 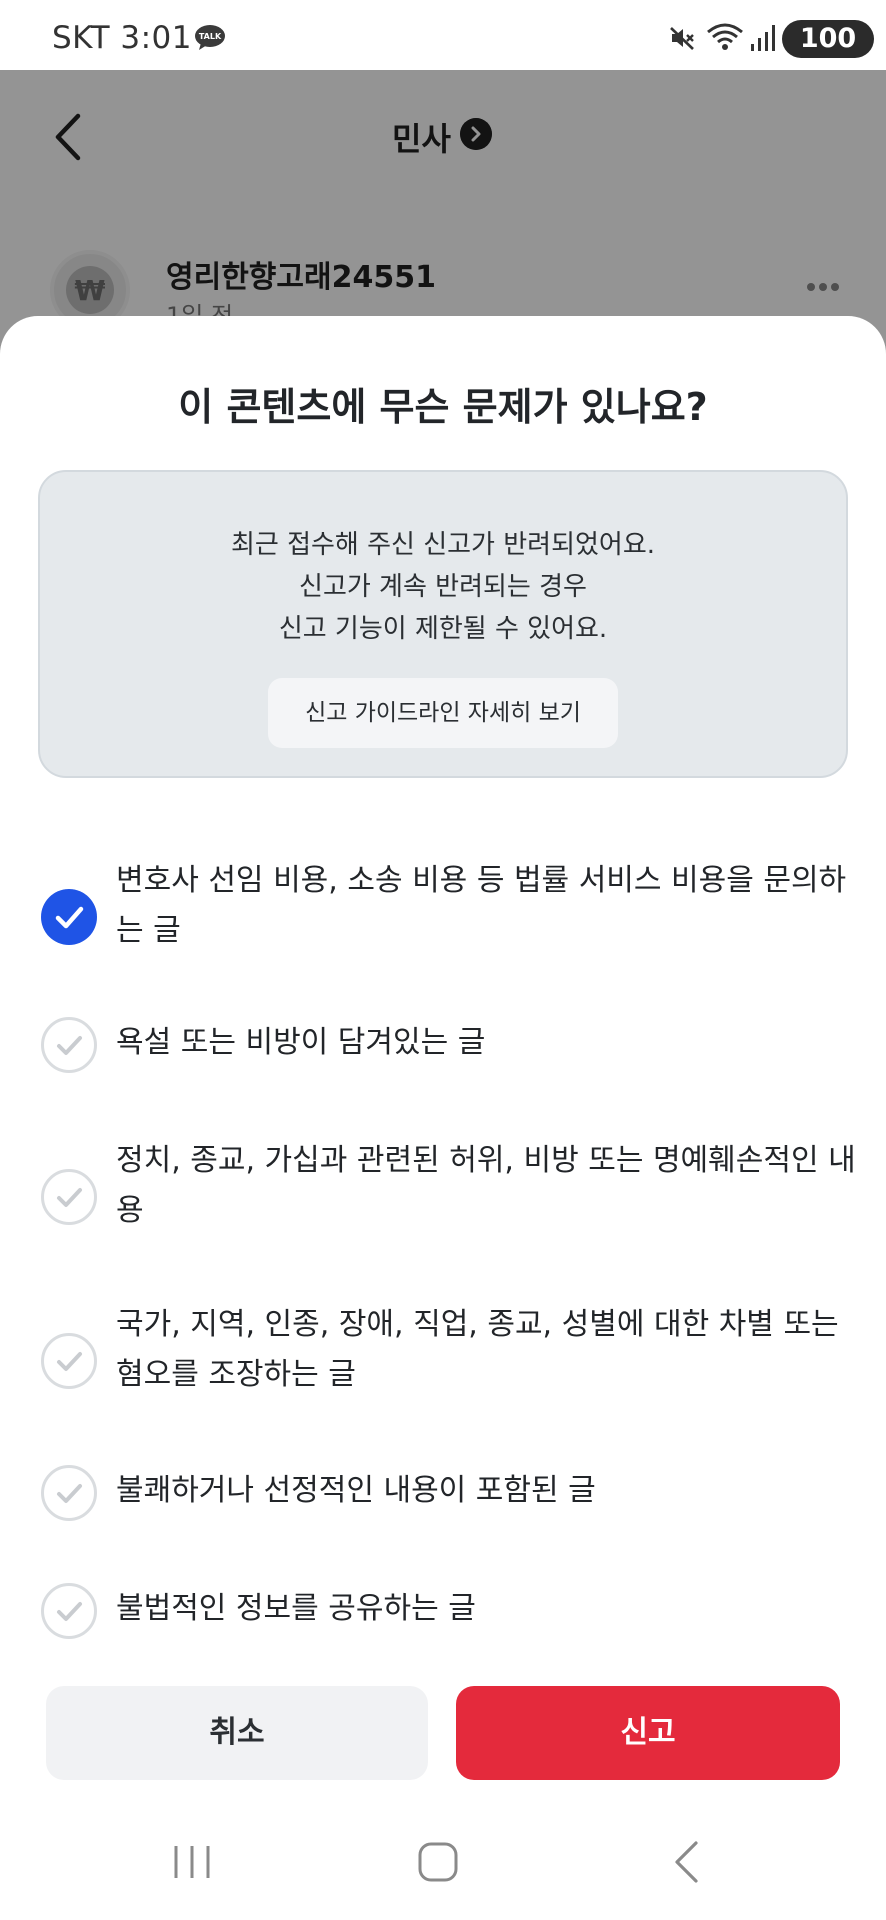 I want to click on view-guideline-button: 신고 가이드라인 자세히 보기, so click(x=443, y=713).